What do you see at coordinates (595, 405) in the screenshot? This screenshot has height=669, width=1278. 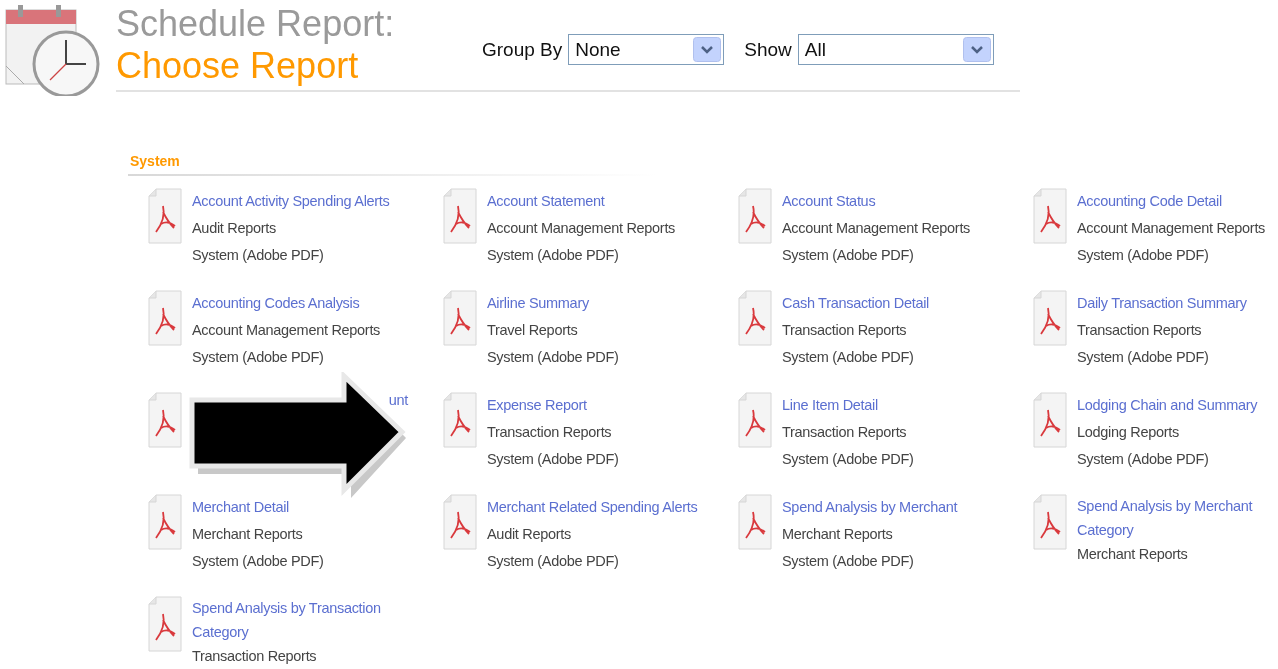 I see `report-link: Expense Report` at bounding box center [595, 405].